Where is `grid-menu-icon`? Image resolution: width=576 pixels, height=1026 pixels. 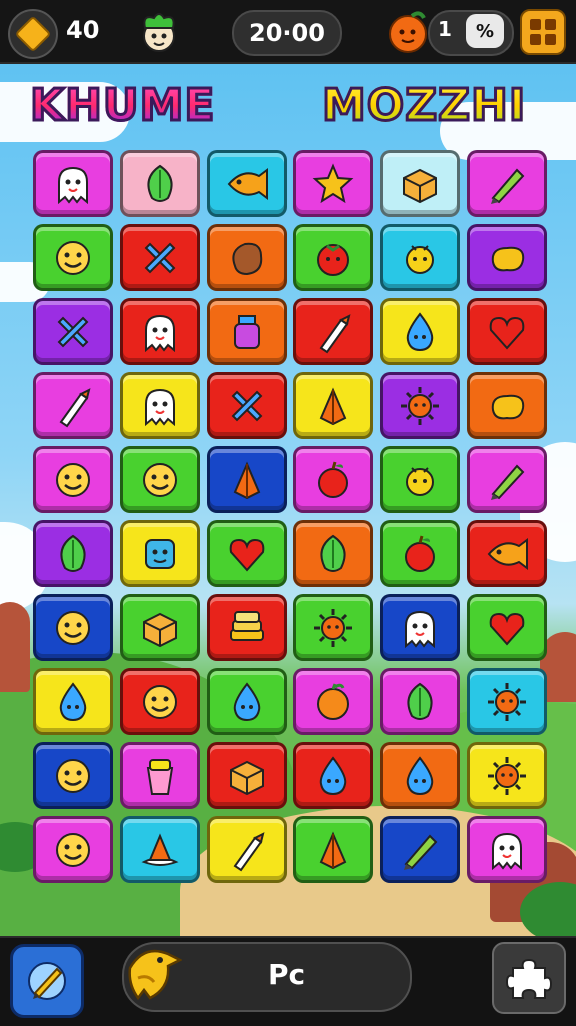
grid-menu-icon is located at coordinates (543, 32).